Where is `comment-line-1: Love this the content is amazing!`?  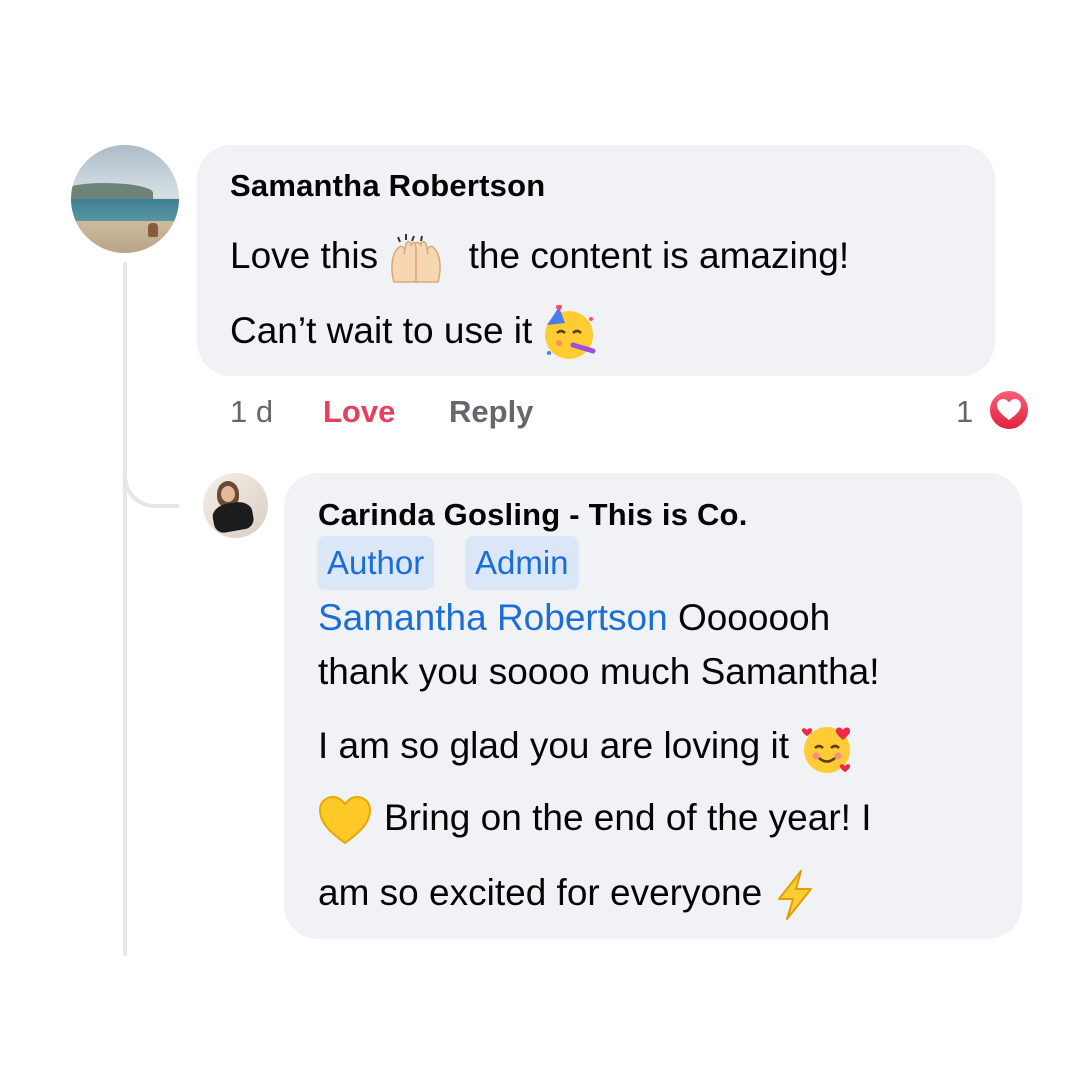
comment-line-1: Love this the content is amazing! is located at coordinates (539, 258).